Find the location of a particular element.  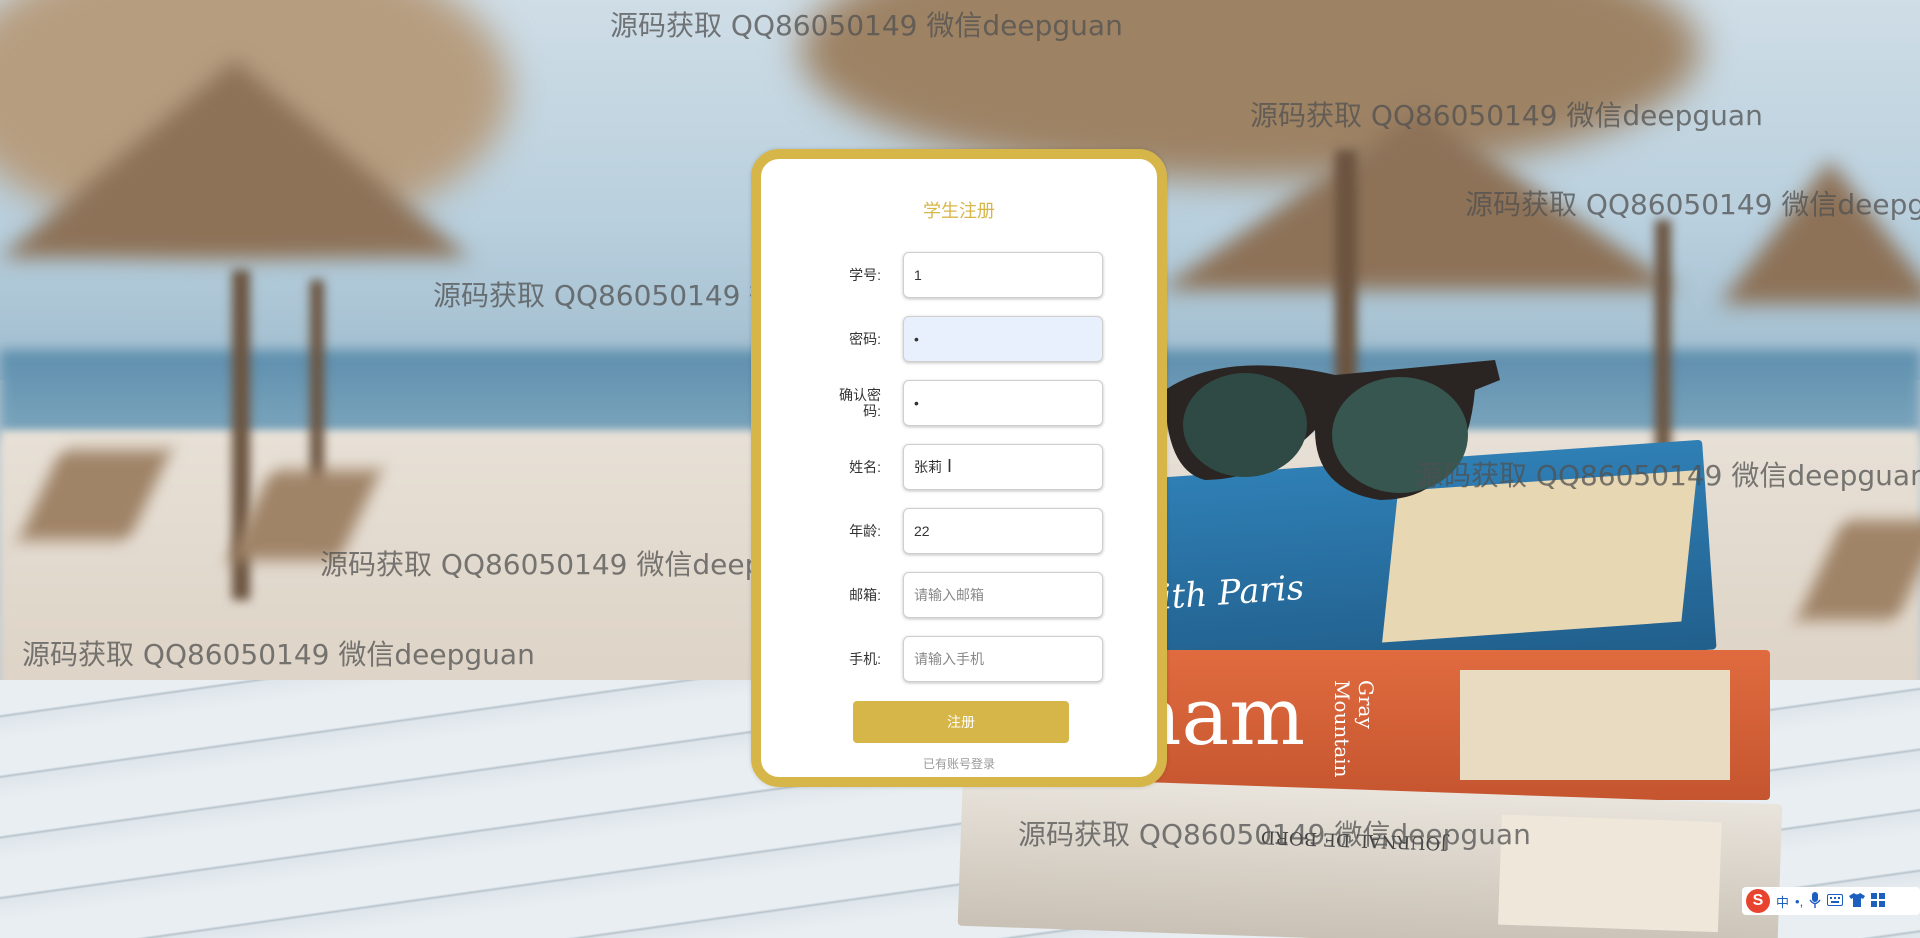

phone-input is located at coordinates (1003, 659).